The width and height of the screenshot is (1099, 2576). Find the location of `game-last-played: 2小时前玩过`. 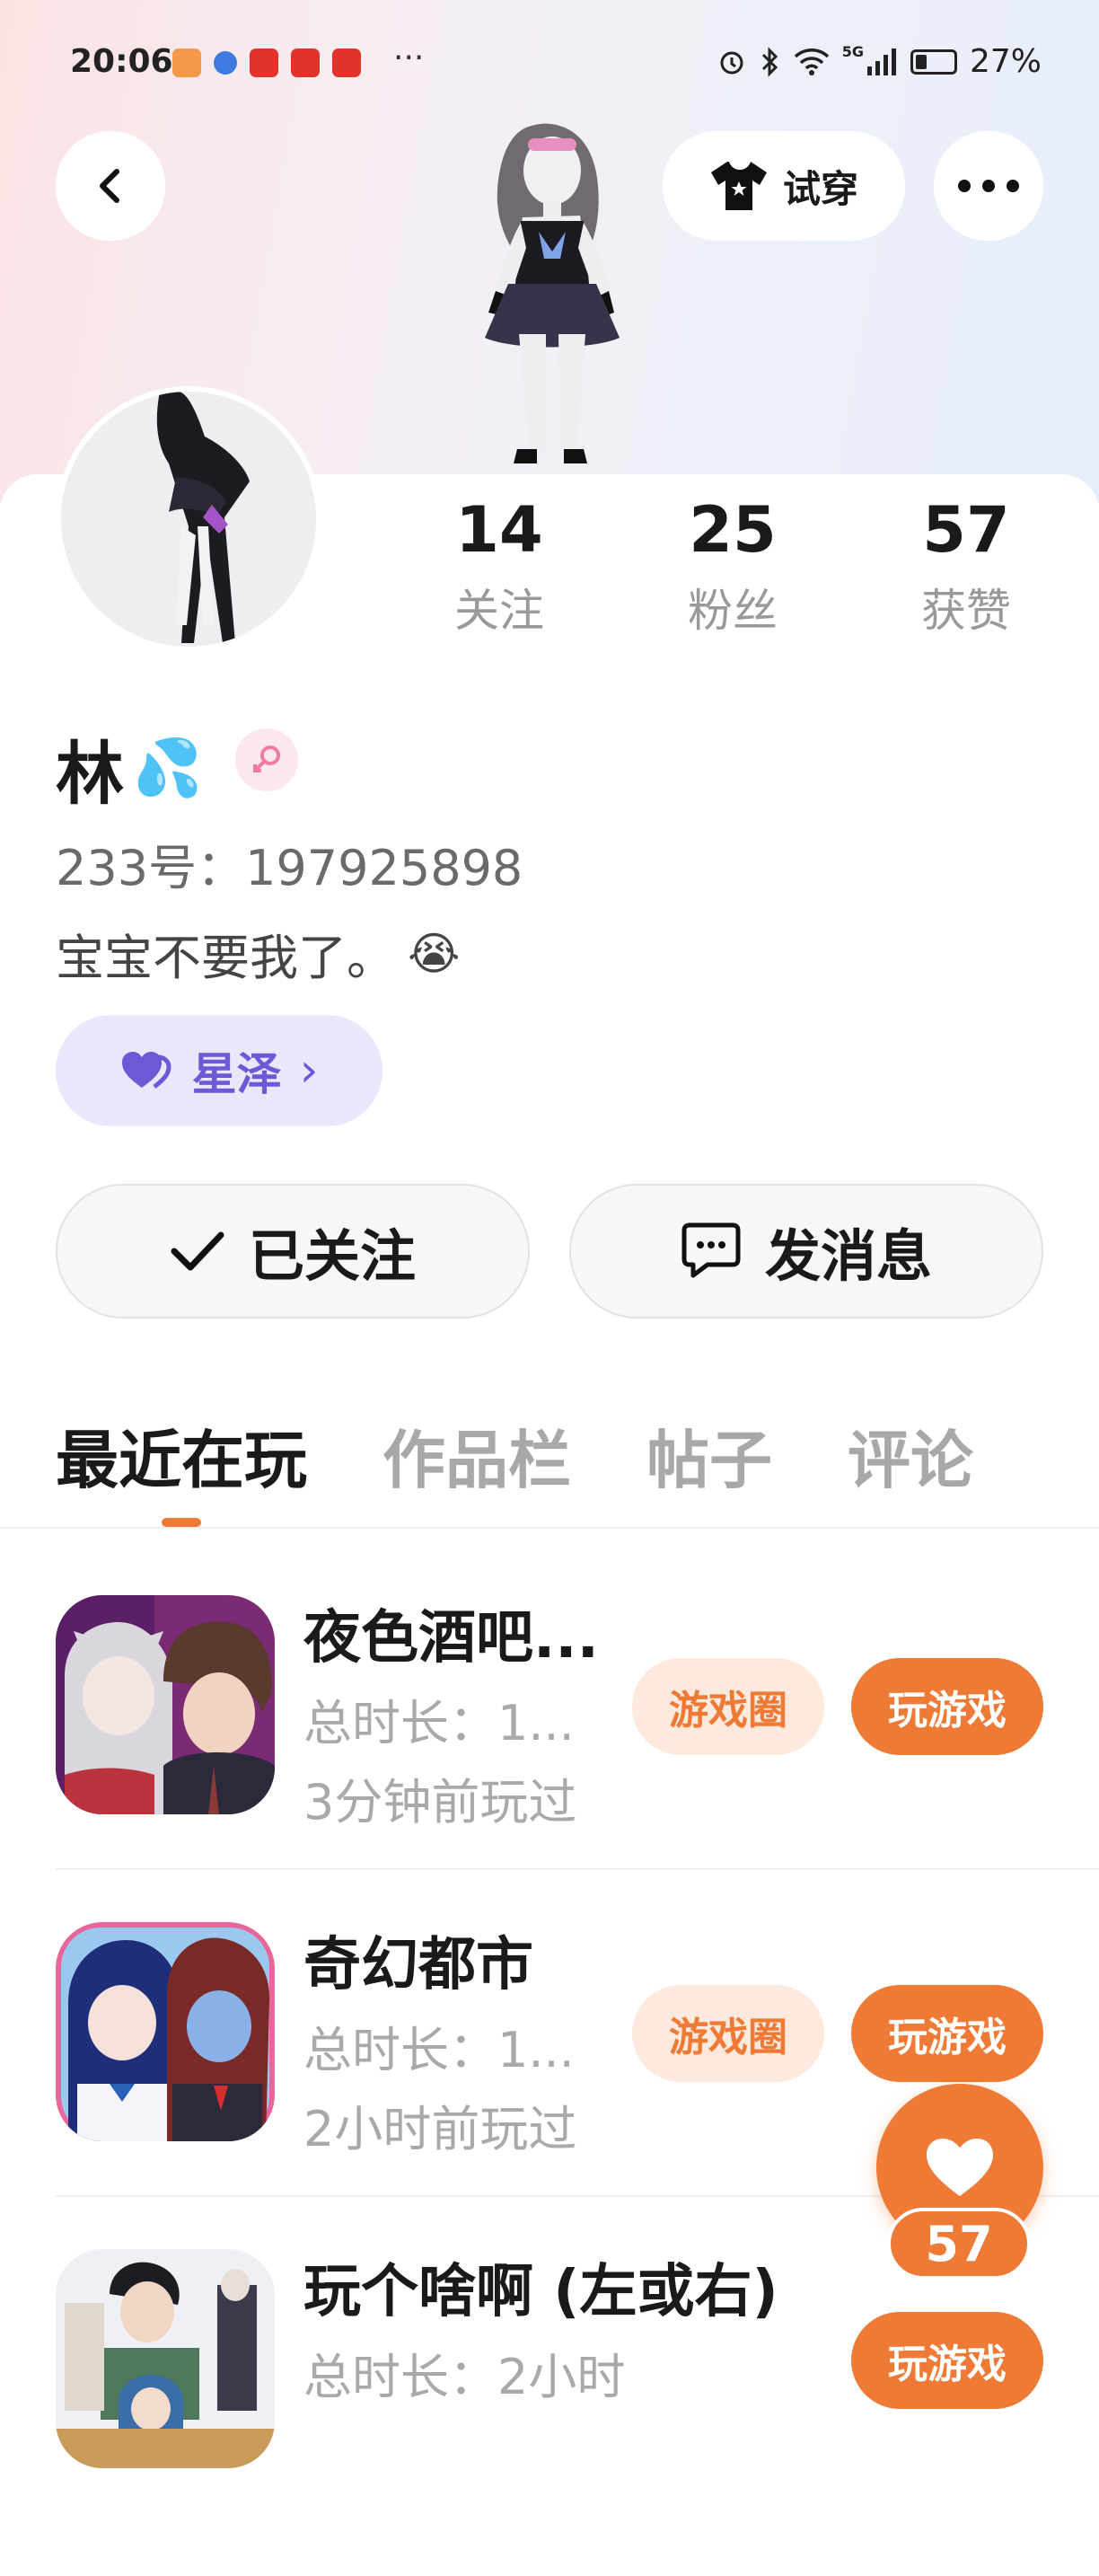

game-last-played: 2小时前玩过 is located at coordinates (440, 2129).